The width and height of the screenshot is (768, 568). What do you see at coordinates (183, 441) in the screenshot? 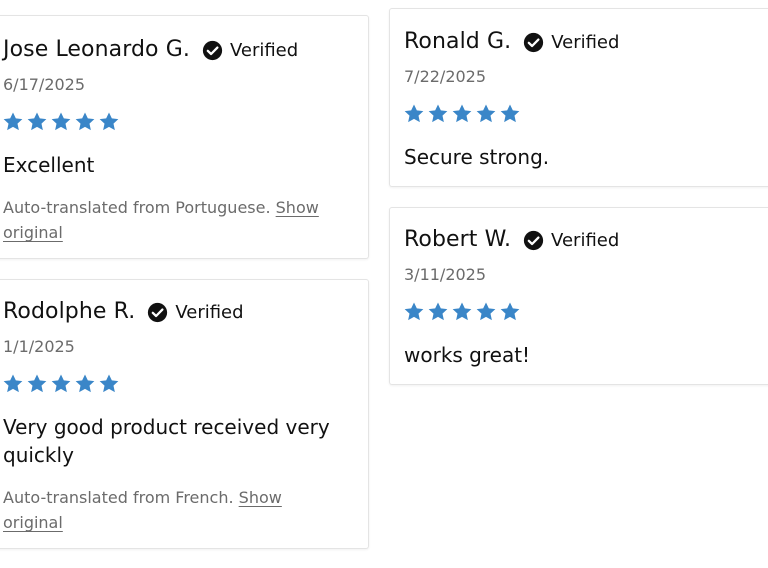
I see `review-body: Very good product received very quickly` at bounding box center [183, 441].